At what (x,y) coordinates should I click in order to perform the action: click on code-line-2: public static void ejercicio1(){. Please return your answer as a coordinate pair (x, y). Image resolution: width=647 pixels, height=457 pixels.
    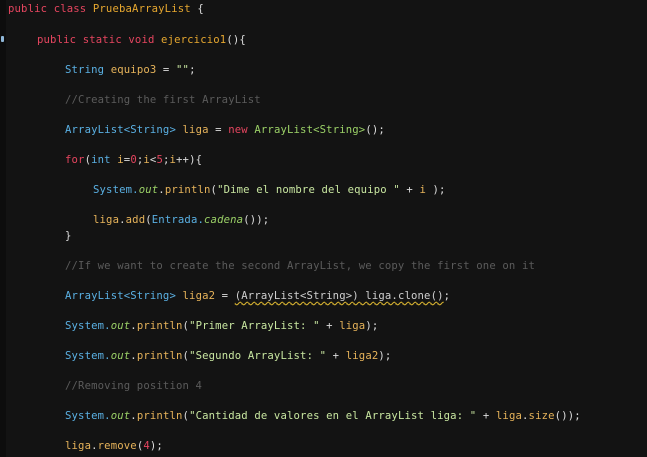
    Looking at the image, I should click on (141, 40).